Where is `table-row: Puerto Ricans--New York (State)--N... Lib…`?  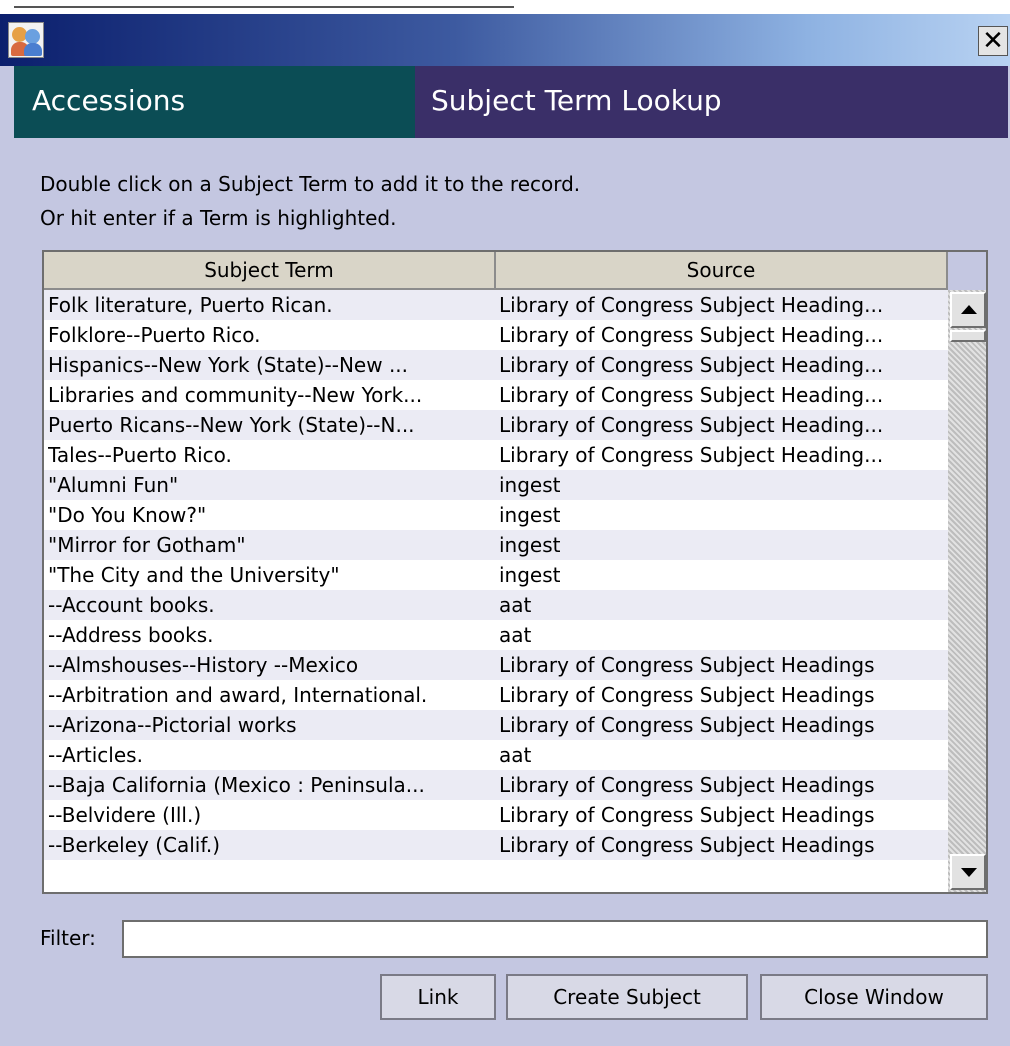
table-row: Puerto Ricans--New York (State)--N... Lib… is located at coordinates (496, 425).